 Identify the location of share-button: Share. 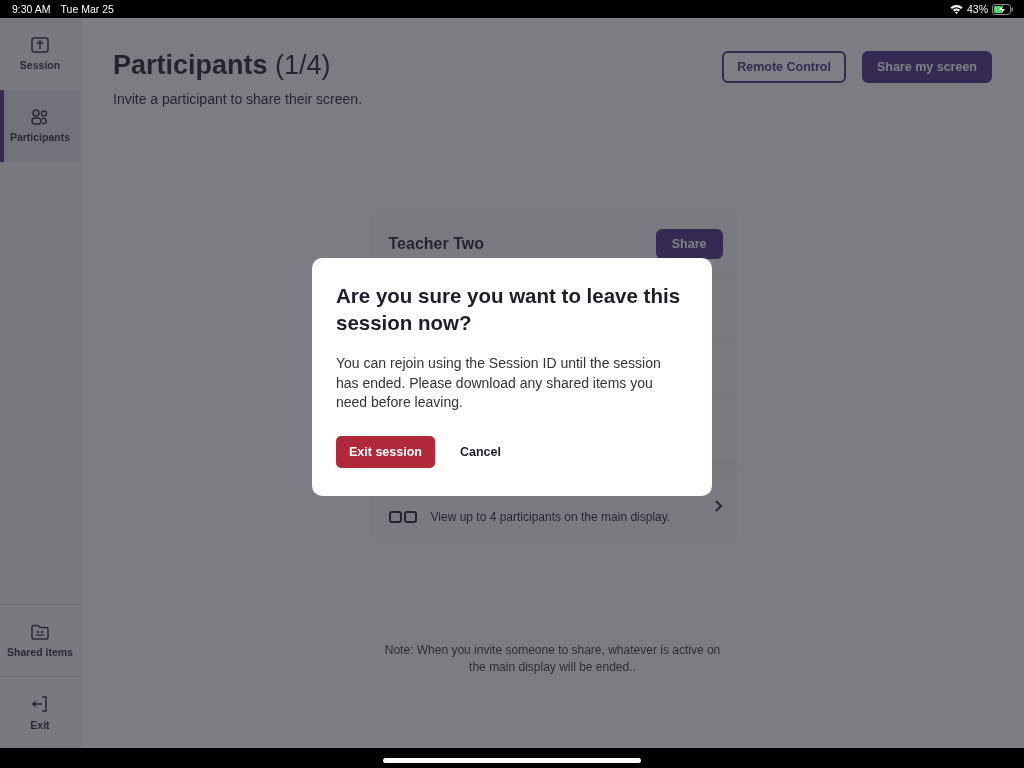
(689, 244).